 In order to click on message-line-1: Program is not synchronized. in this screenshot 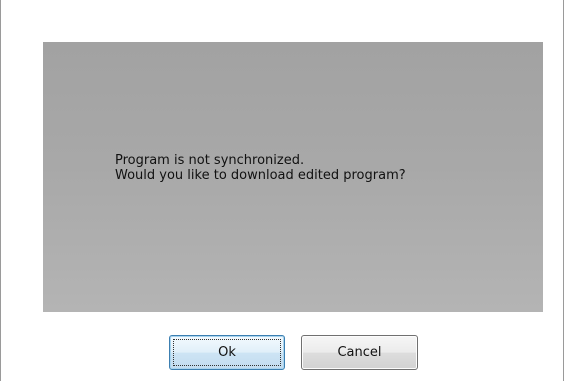, I will do `click(210, 160)`.